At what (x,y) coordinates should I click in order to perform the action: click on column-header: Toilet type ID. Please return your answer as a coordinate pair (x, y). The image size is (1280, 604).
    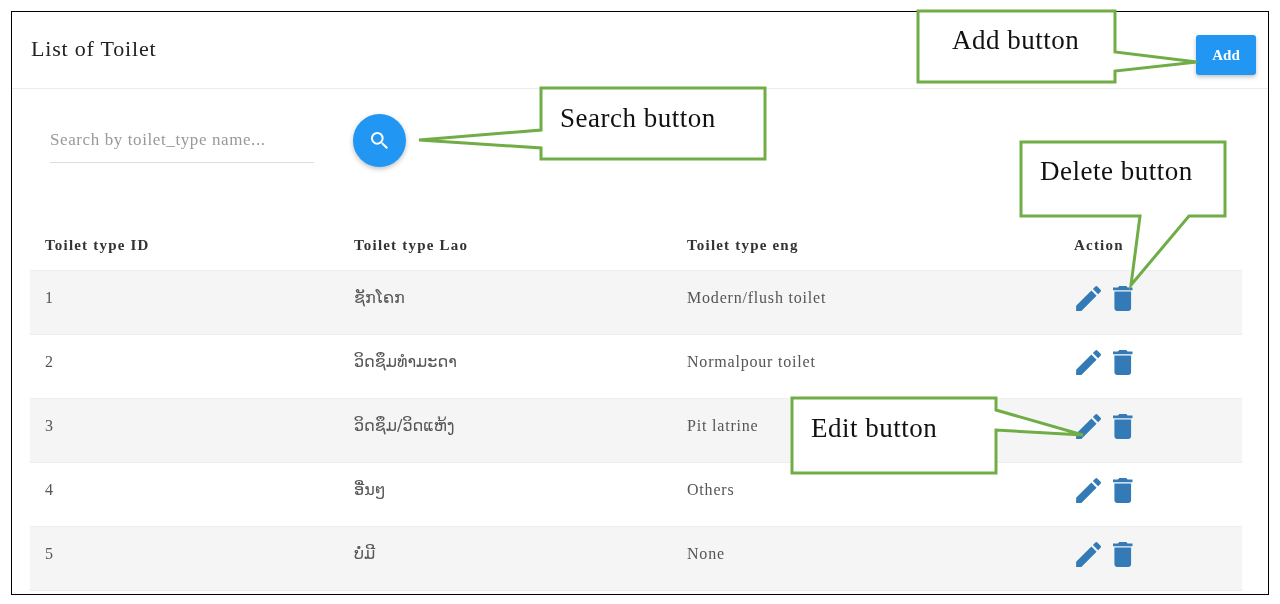
    Looking at the image, I should click on (97, 245).